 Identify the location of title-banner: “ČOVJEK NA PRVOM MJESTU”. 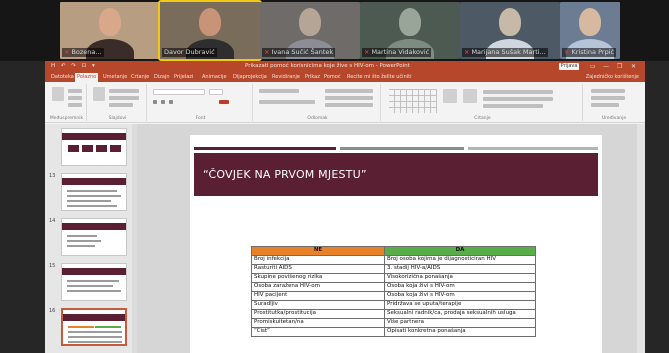
(396, 174).